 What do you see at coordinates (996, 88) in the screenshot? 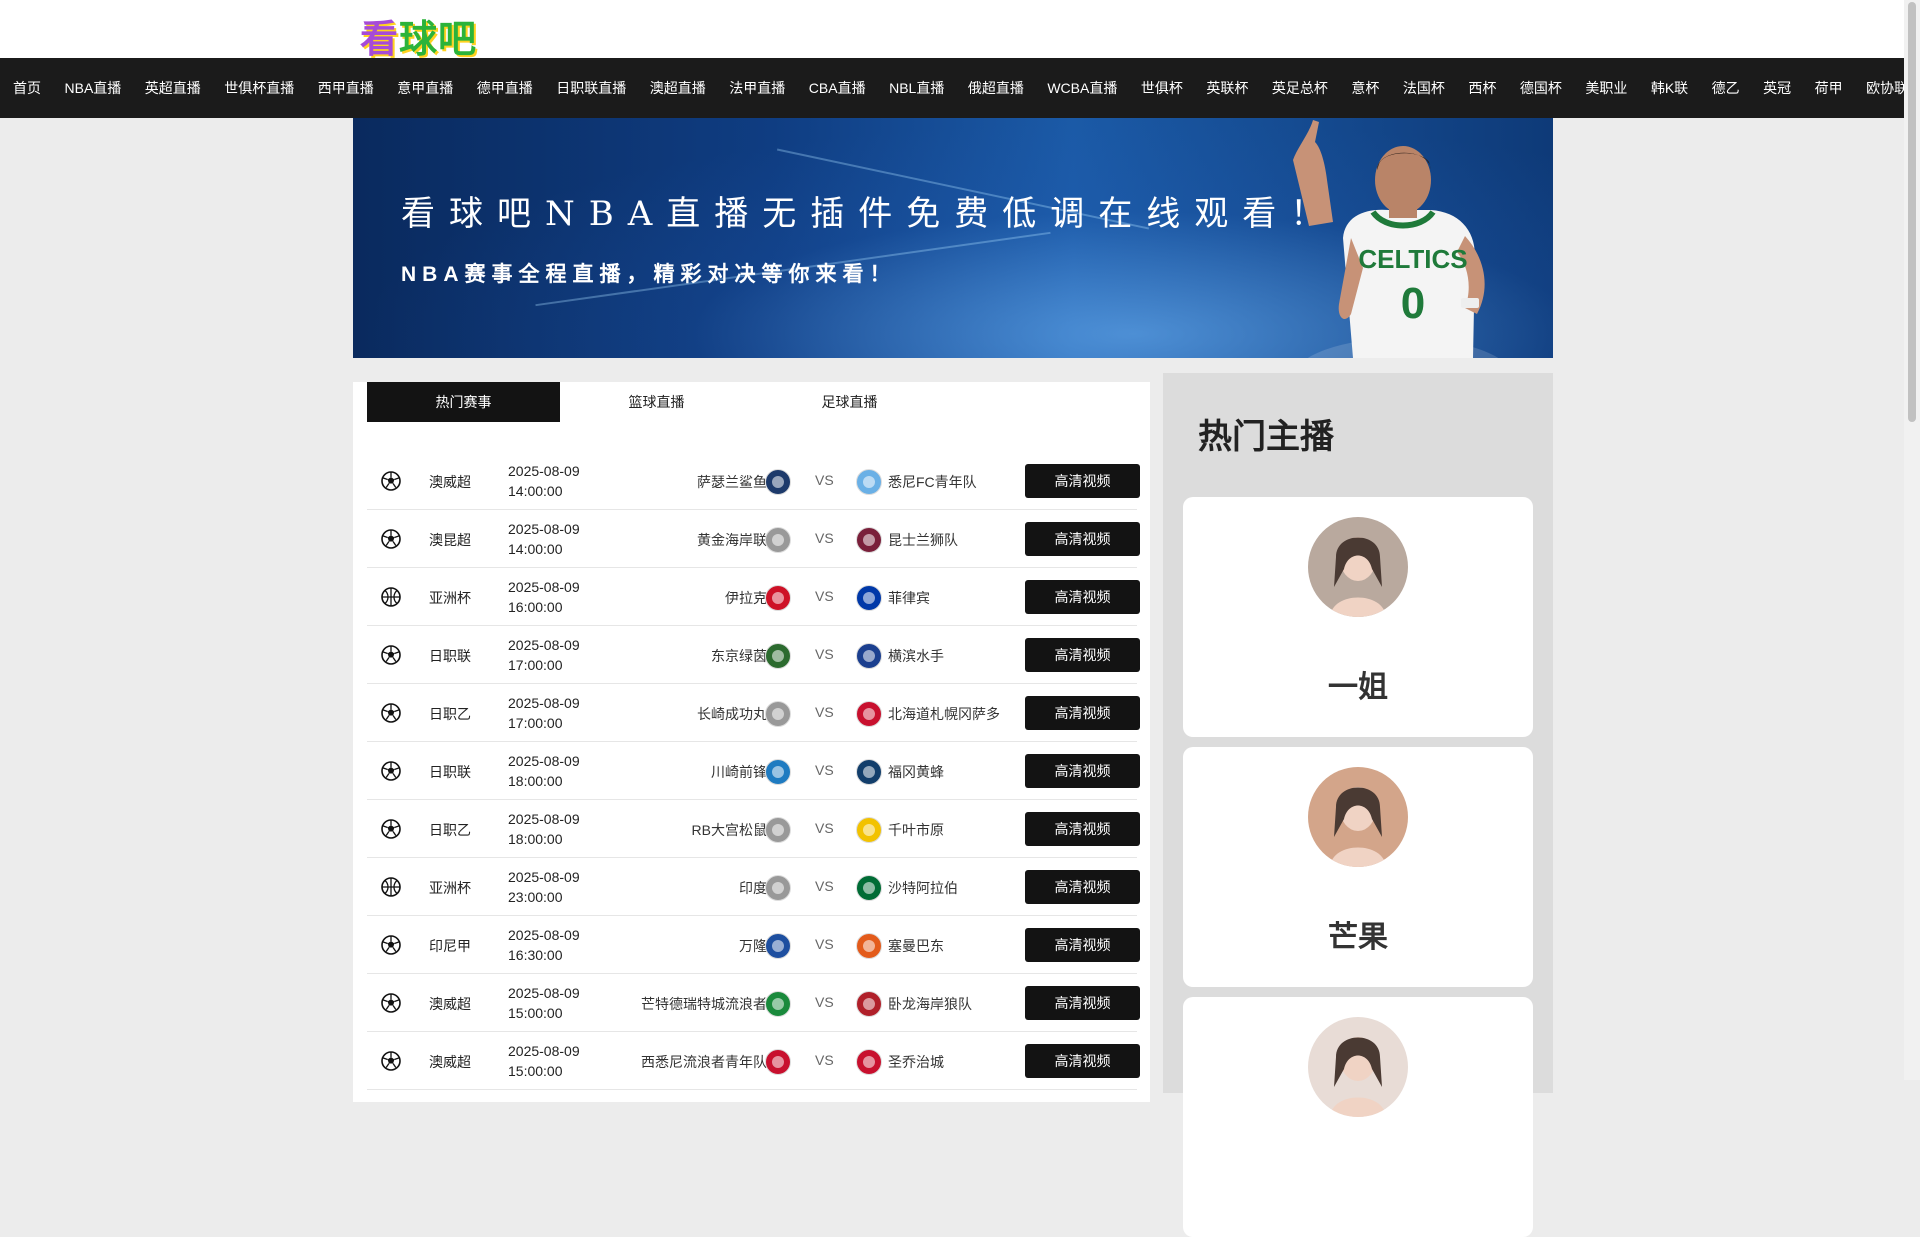
I see `nav-item: 俄超直播` at bounding box center [996, 88].